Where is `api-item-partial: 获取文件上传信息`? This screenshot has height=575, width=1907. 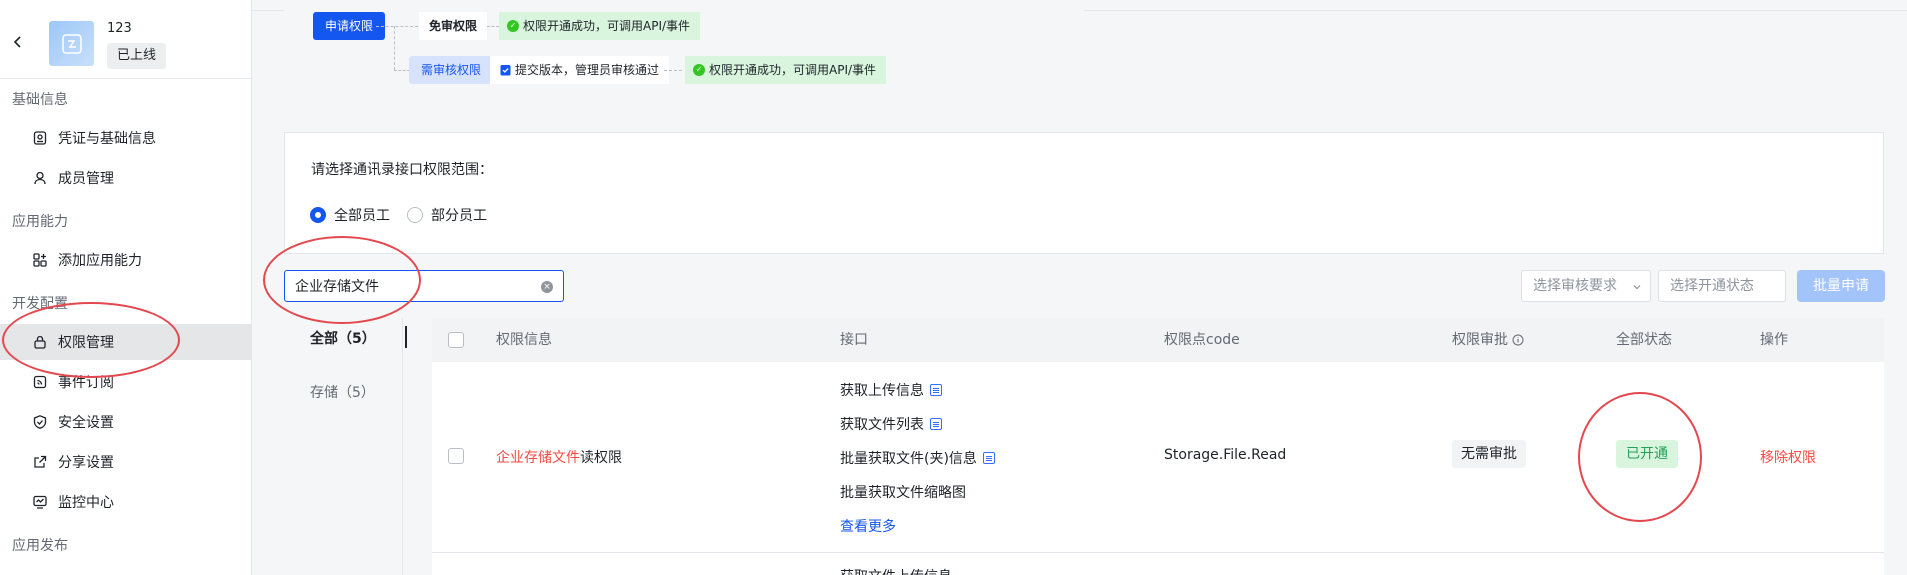
api-item-partial: 获取文件上传信息 is located at coordinates (896, 570).